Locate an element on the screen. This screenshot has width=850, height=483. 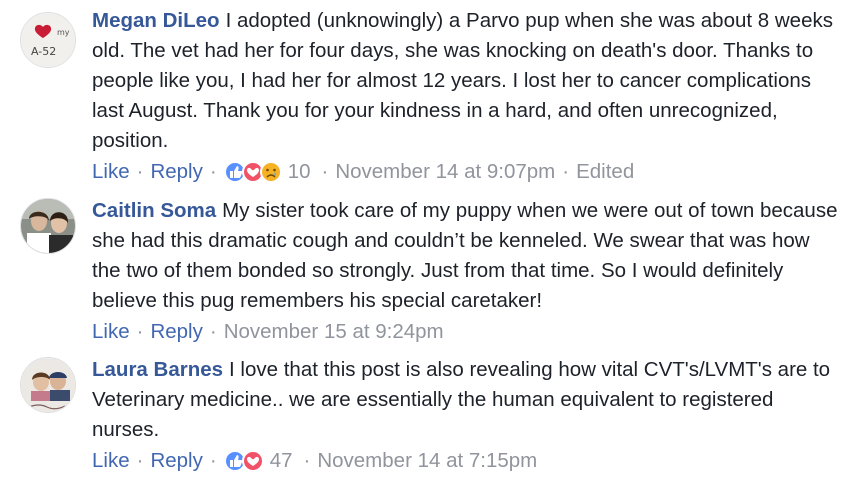
timestamp: November 14 at 7:15pm is located at coordinates (427, 461).